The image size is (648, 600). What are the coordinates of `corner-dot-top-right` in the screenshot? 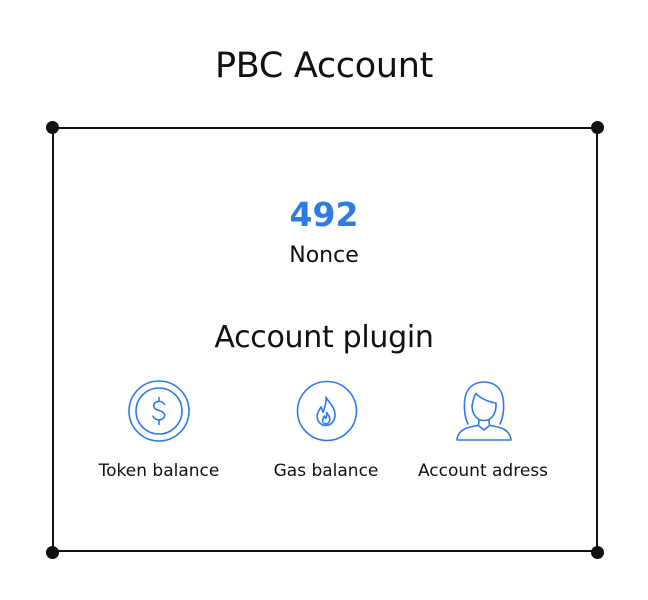 It's located at (597, 127).